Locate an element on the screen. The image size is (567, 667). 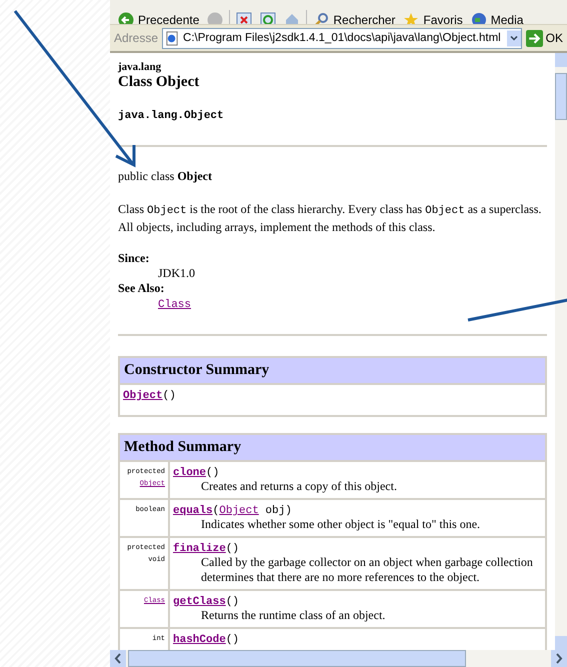
vertical-scrollbar is located at coordinates (561, 351).